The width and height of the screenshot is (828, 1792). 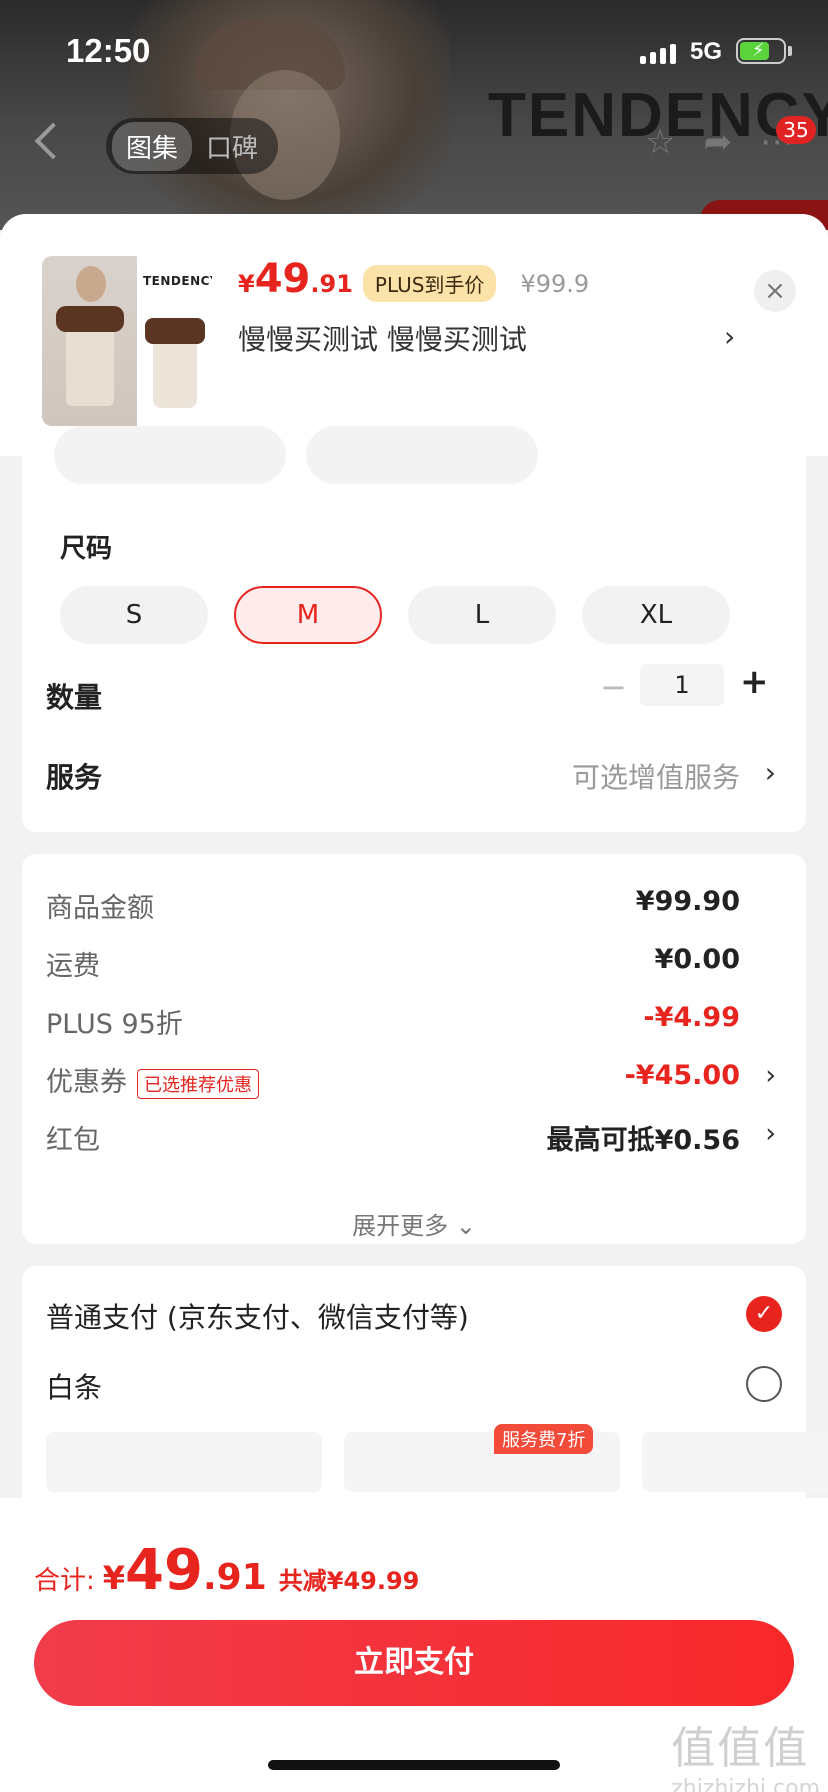 What do you see at coordinates (411, 1138) in the screenshot?
I see `summary-row-redpacket: 红包 最高可抵¥0.56 ›` at bounding box center [411, 1138].